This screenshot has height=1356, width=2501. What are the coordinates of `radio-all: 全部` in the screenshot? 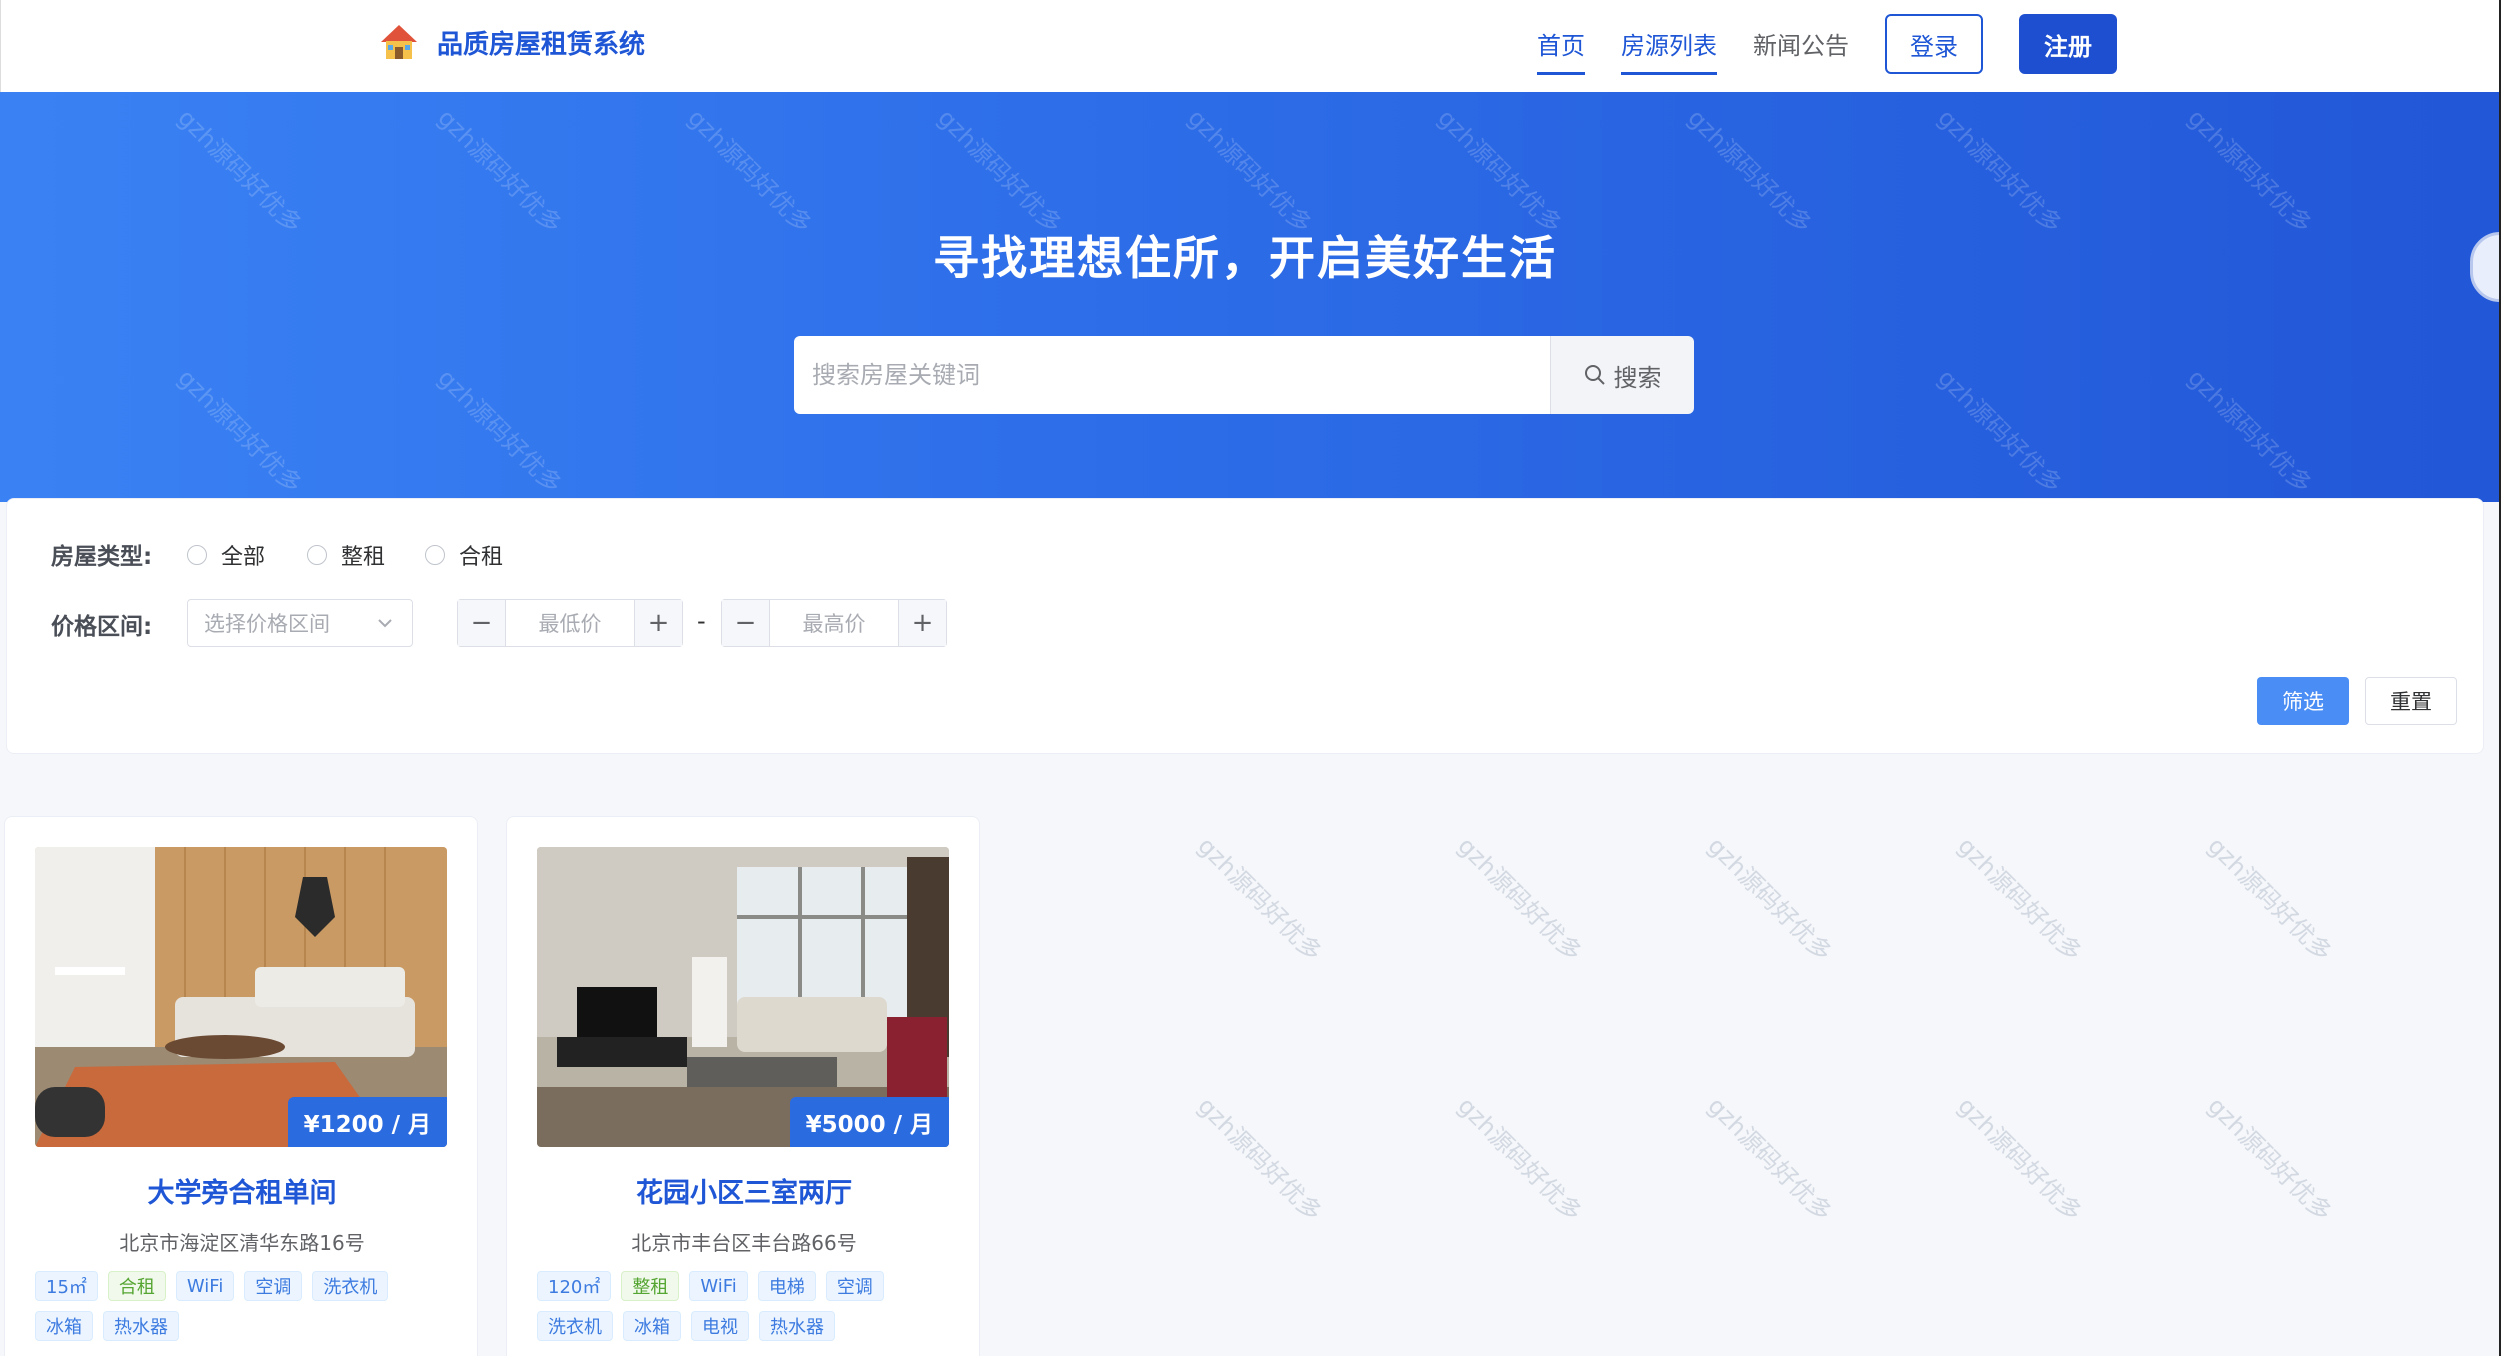 It's located at (226, 555).